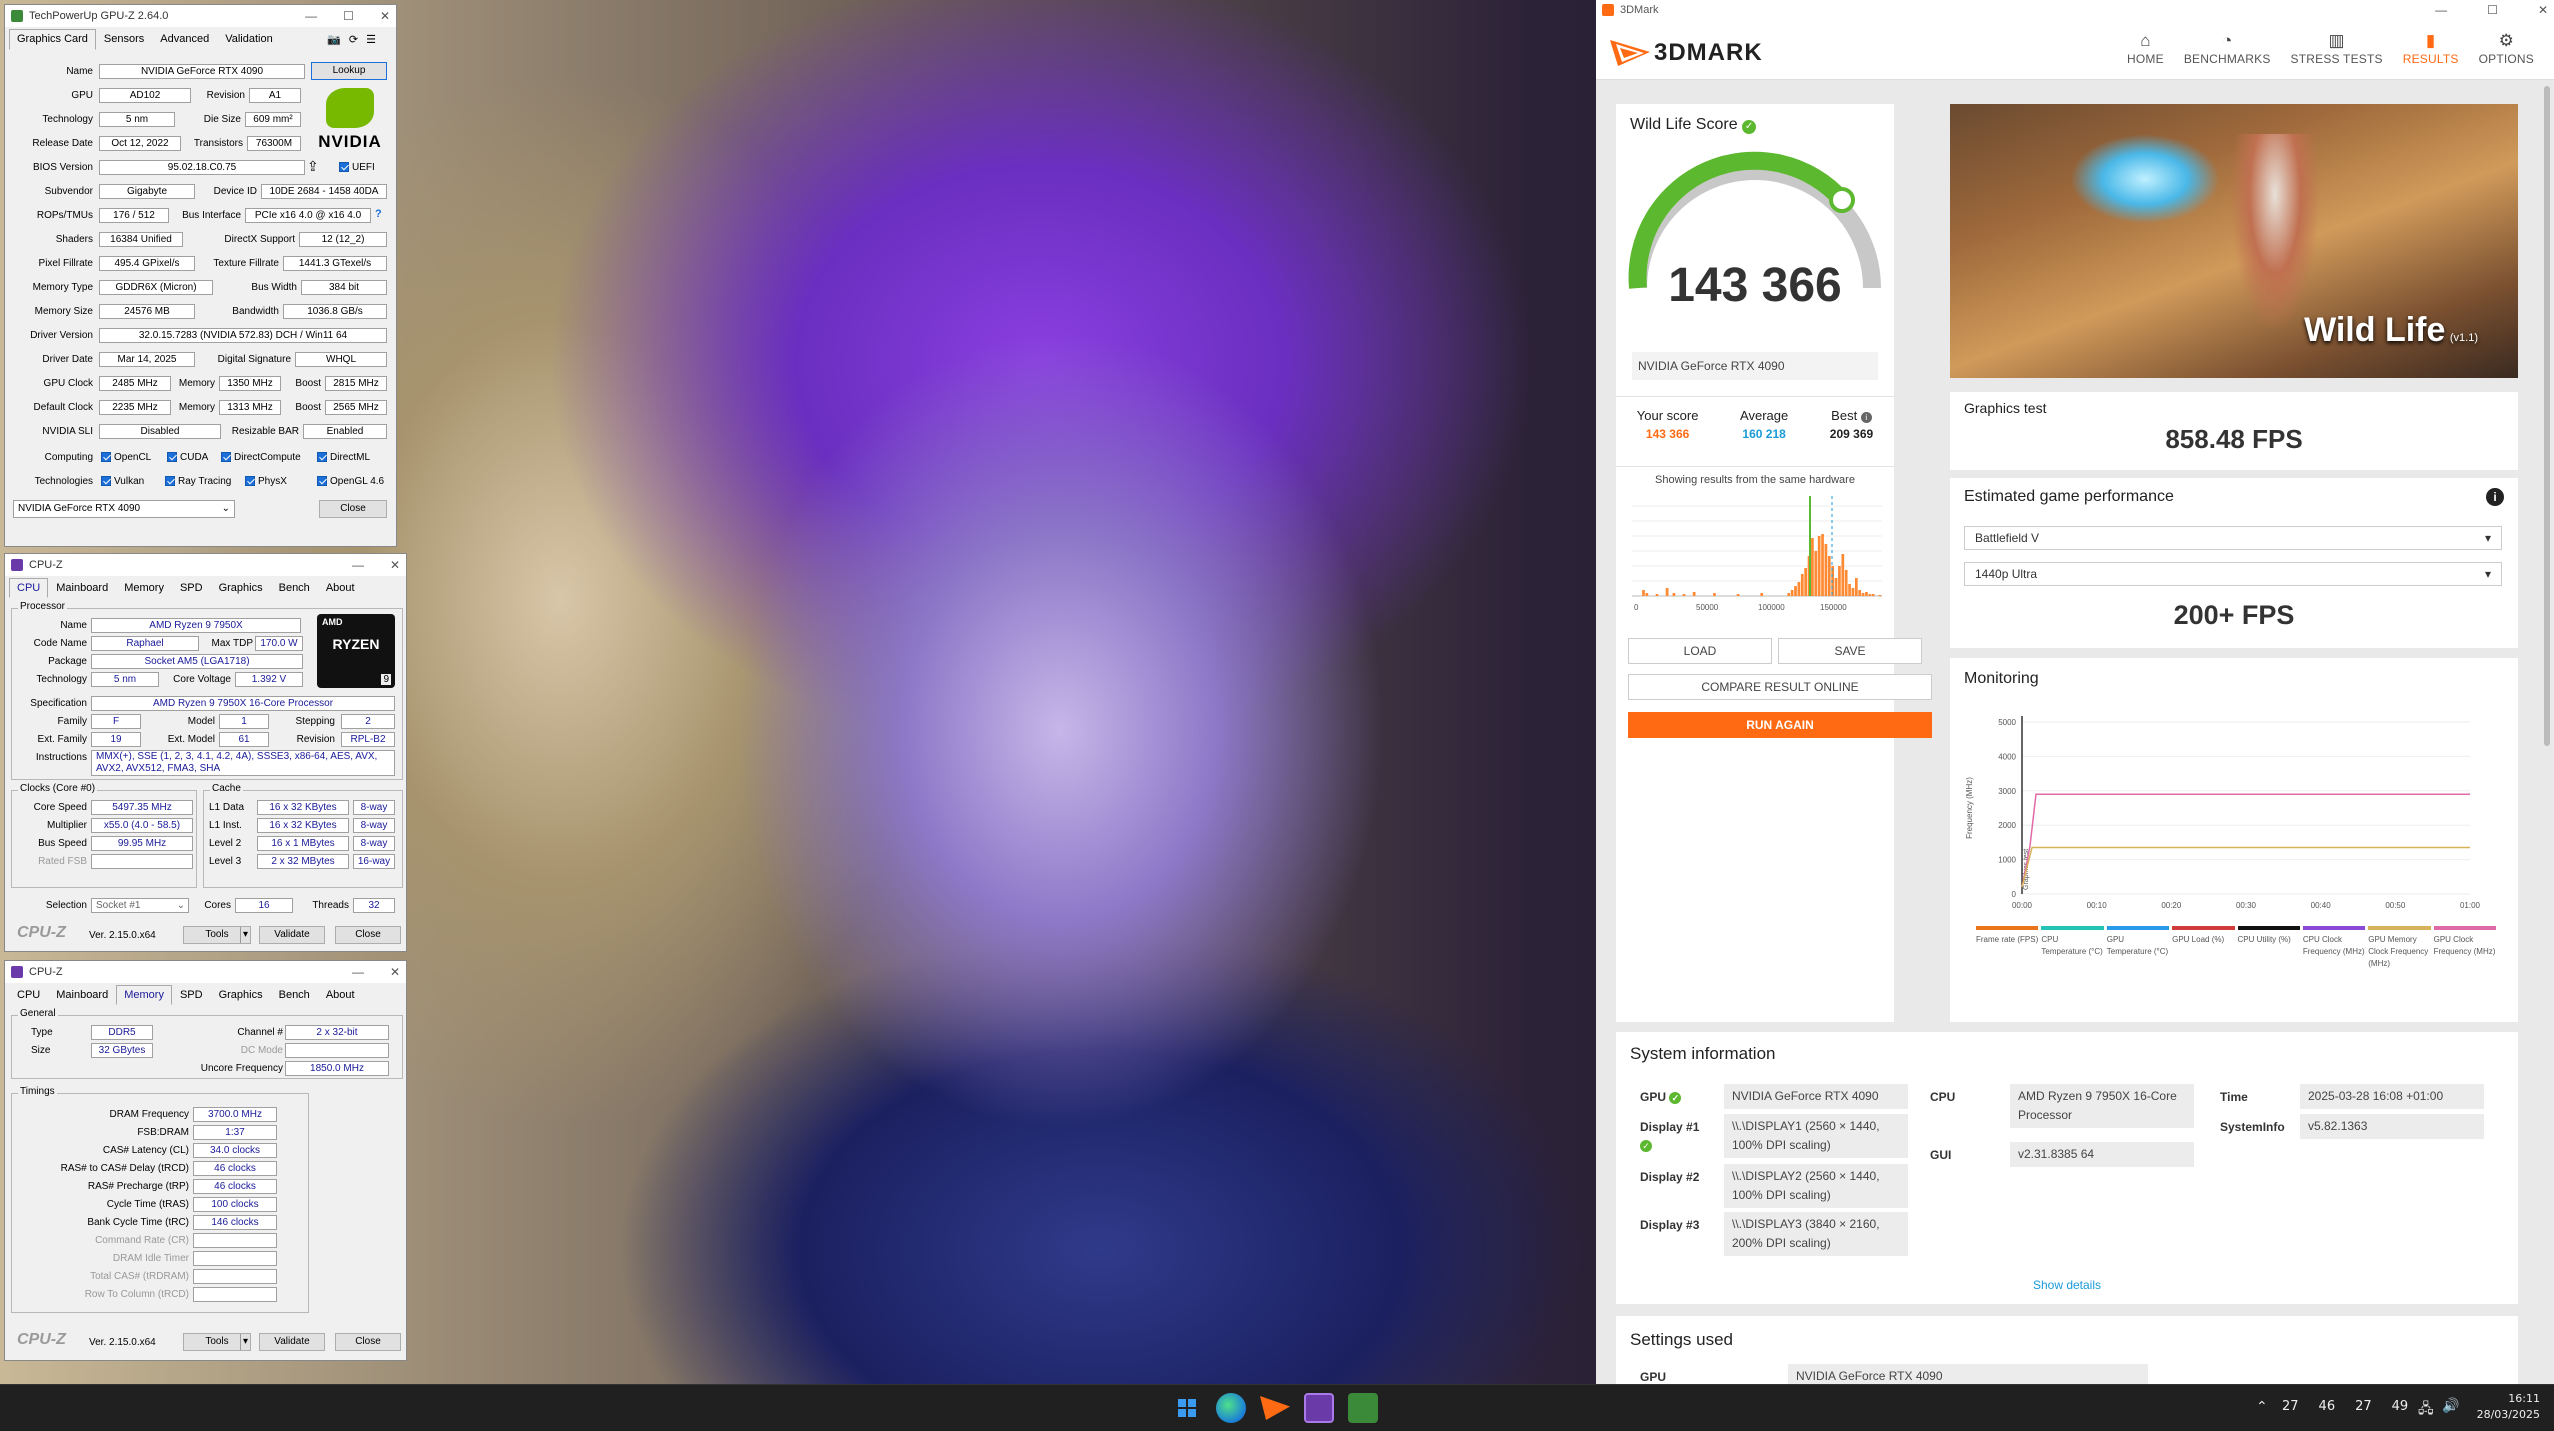 The width and height of the screenshot is (2554, 1431). What do you see at coordinates (353, 509) in the screenshot?
I see `gpuz-close-button: Close` at bounding box center [353, 509].